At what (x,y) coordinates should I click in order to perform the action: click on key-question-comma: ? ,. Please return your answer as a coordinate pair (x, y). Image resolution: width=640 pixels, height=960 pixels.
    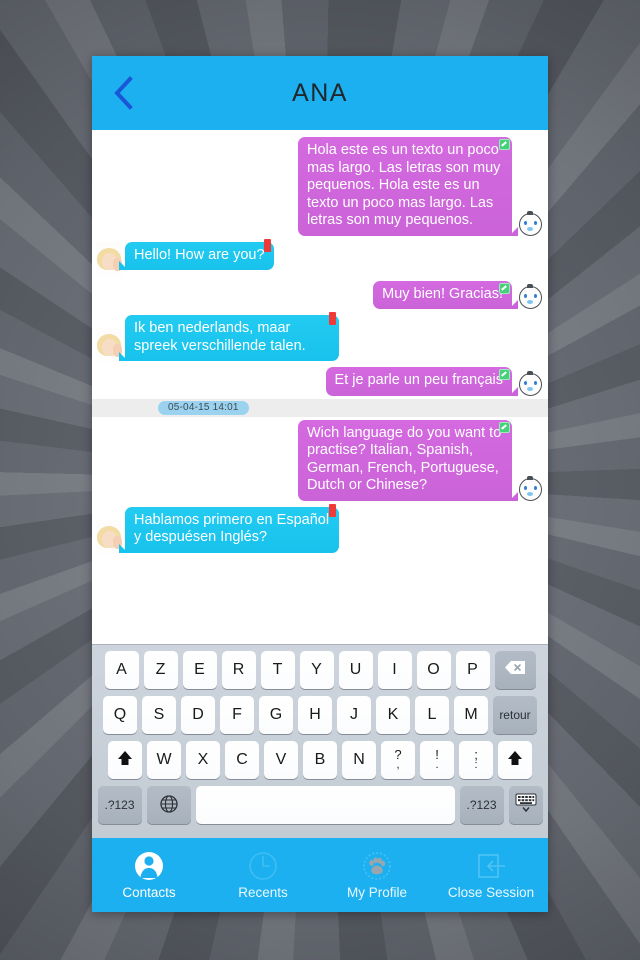
    Looking at the image, I should click on (398, 760).